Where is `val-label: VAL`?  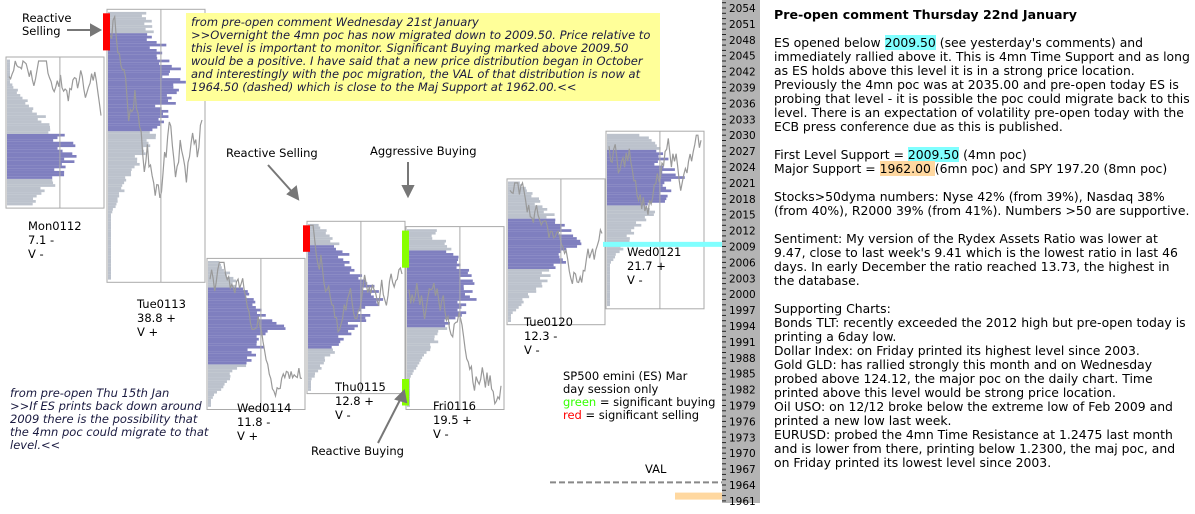
val-label: VAL is located at coordinates (656, 469).